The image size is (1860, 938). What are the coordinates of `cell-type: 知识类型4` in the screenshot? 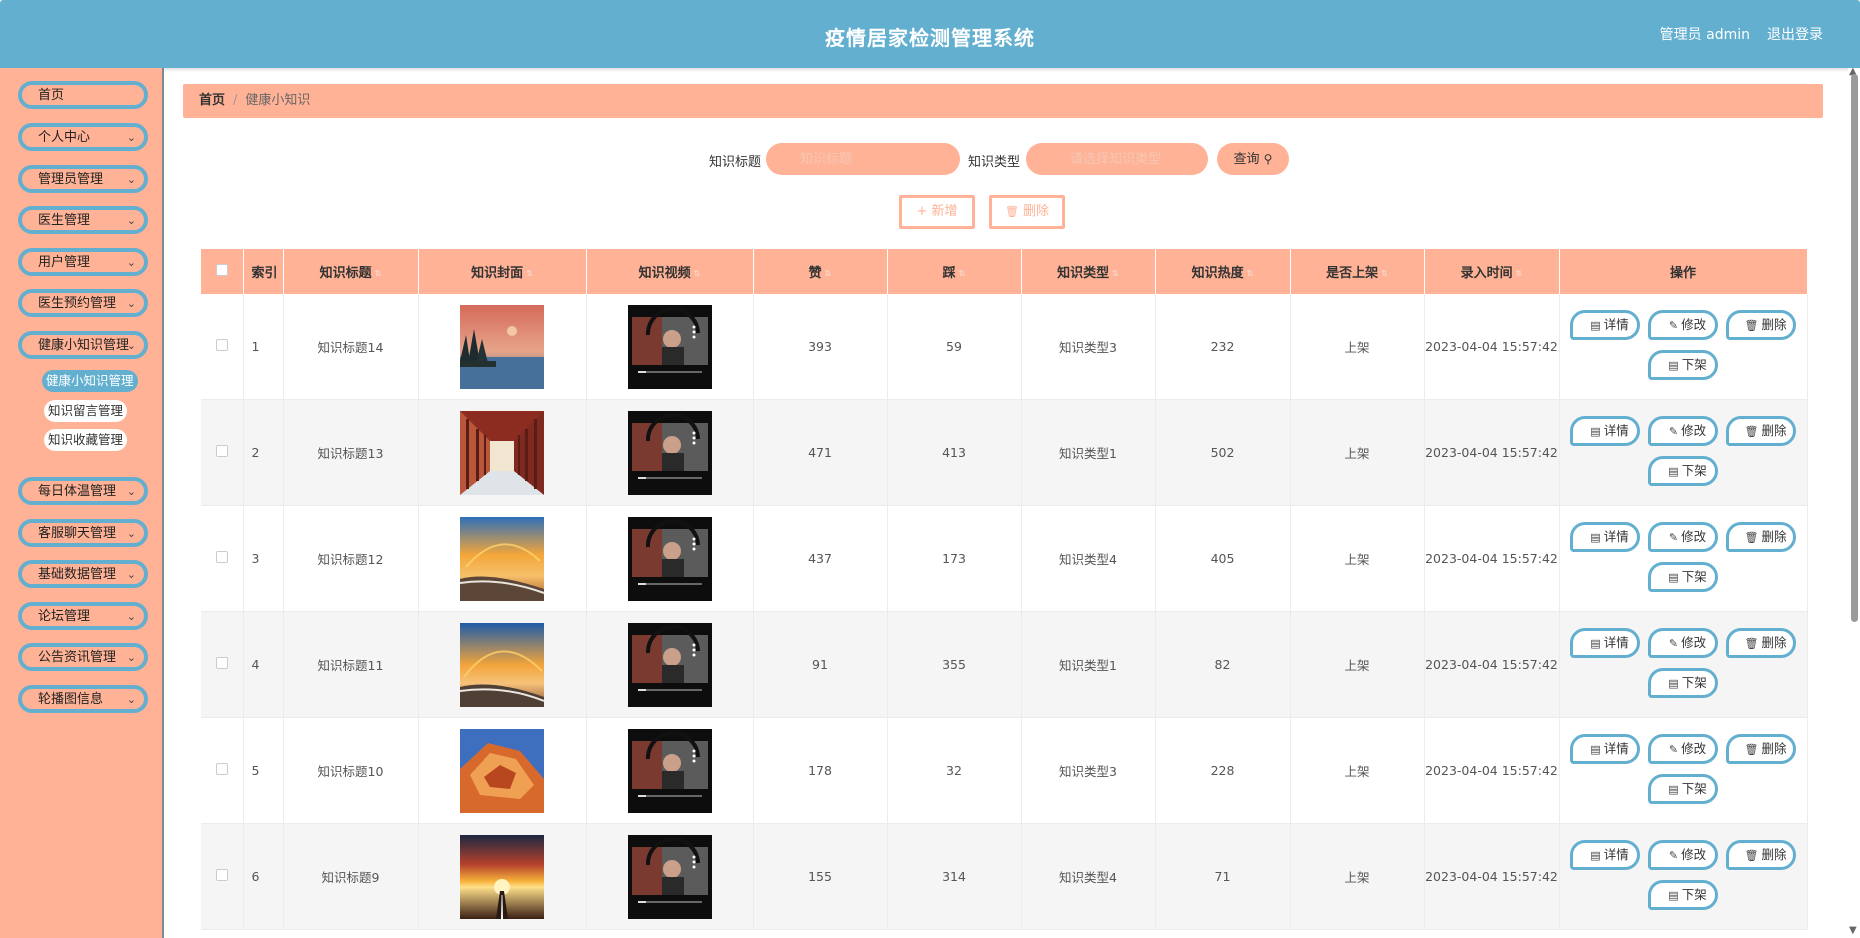 It's located at (1088, 558).